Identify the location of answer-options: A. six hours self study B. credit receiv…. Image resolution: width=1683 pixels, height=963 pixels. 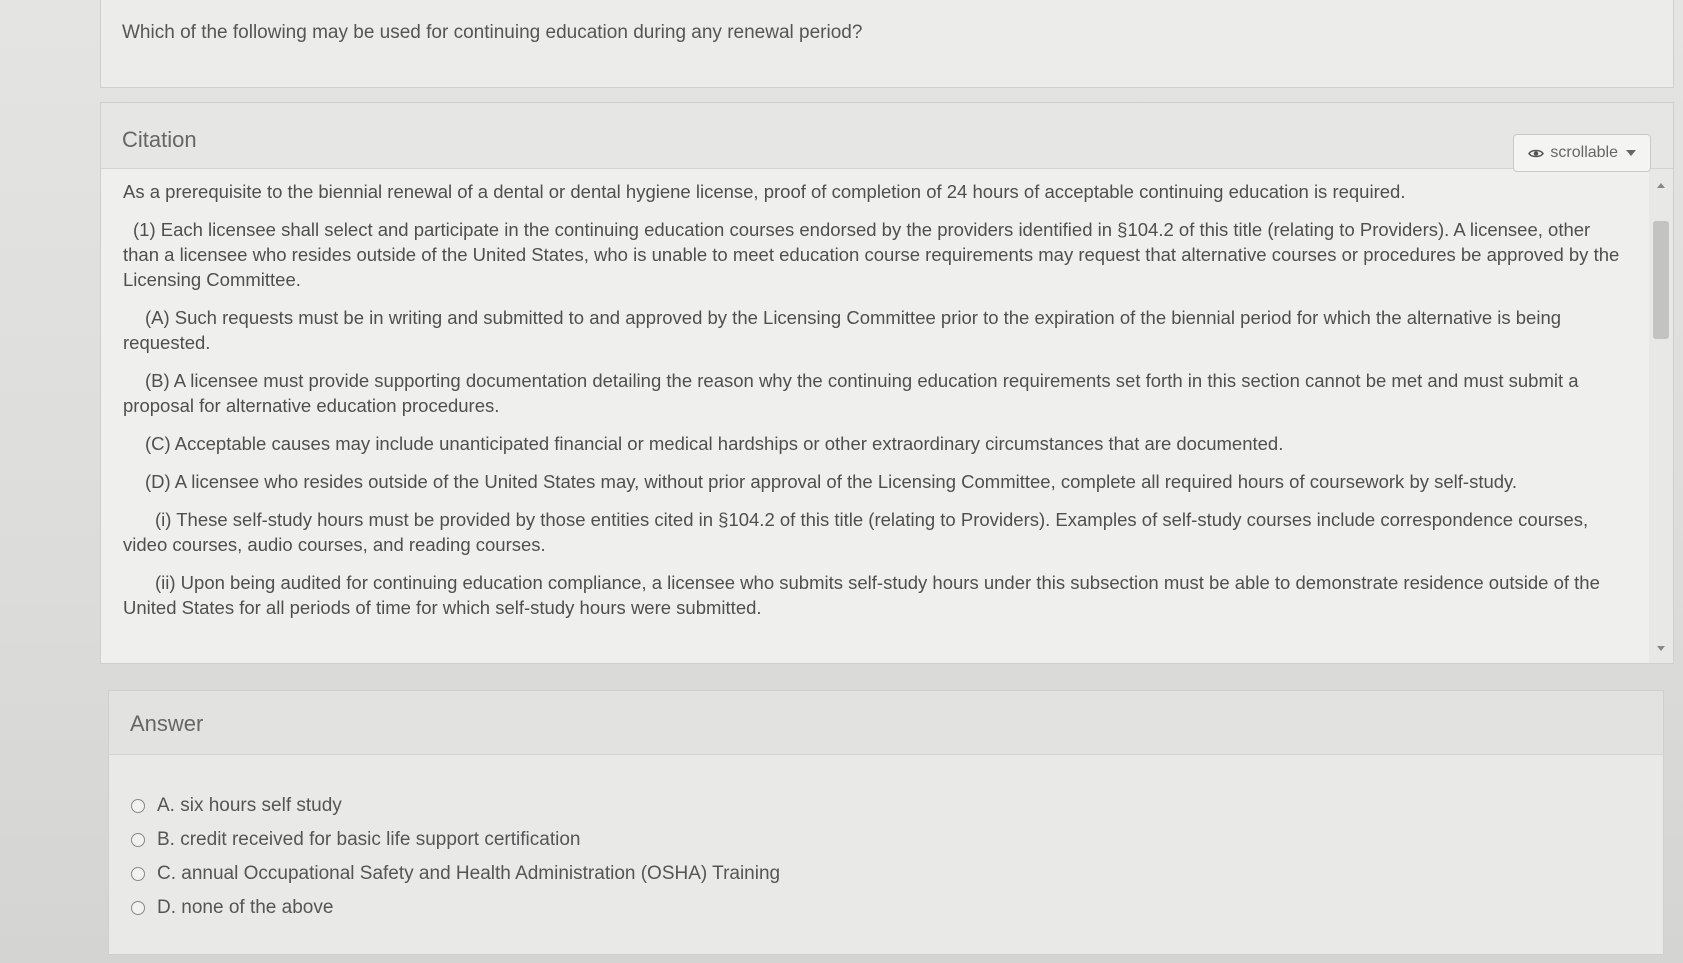
(455, 857).